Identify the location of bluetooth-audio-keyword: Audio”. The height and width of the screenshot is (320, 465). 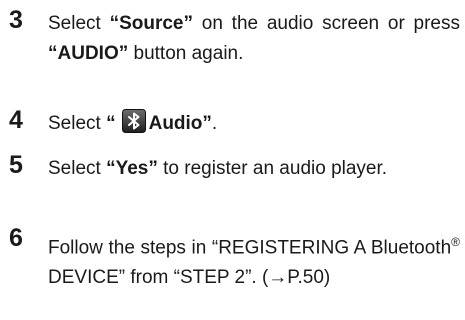
(180, 123).